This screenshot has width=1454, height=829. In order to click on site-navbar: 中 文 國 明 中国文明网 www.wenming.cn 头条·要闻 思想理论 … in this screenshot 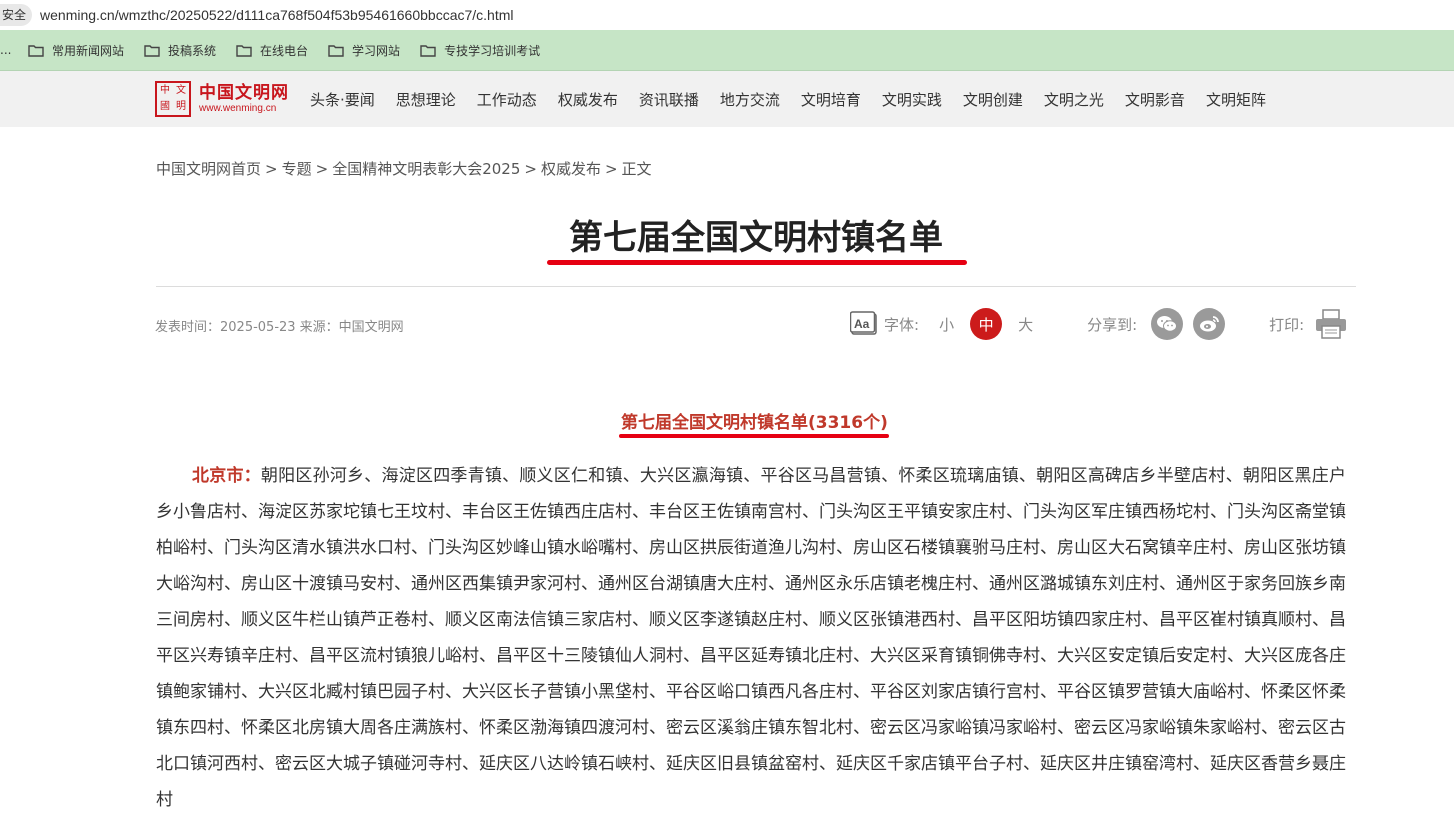, I will do `click(727, 99)`.